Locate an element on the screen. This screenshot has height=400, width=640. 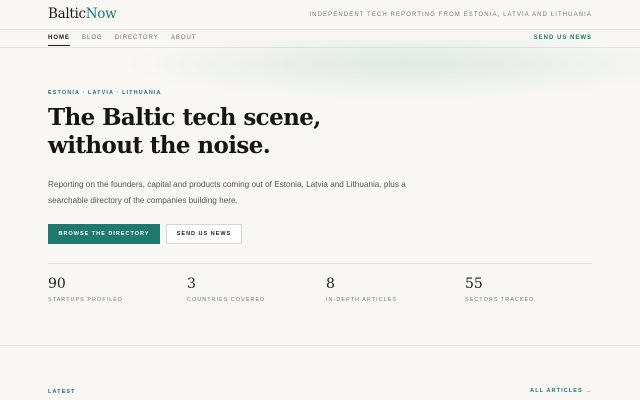
site-logo: BalticNow is located at coordinates (82, 14).